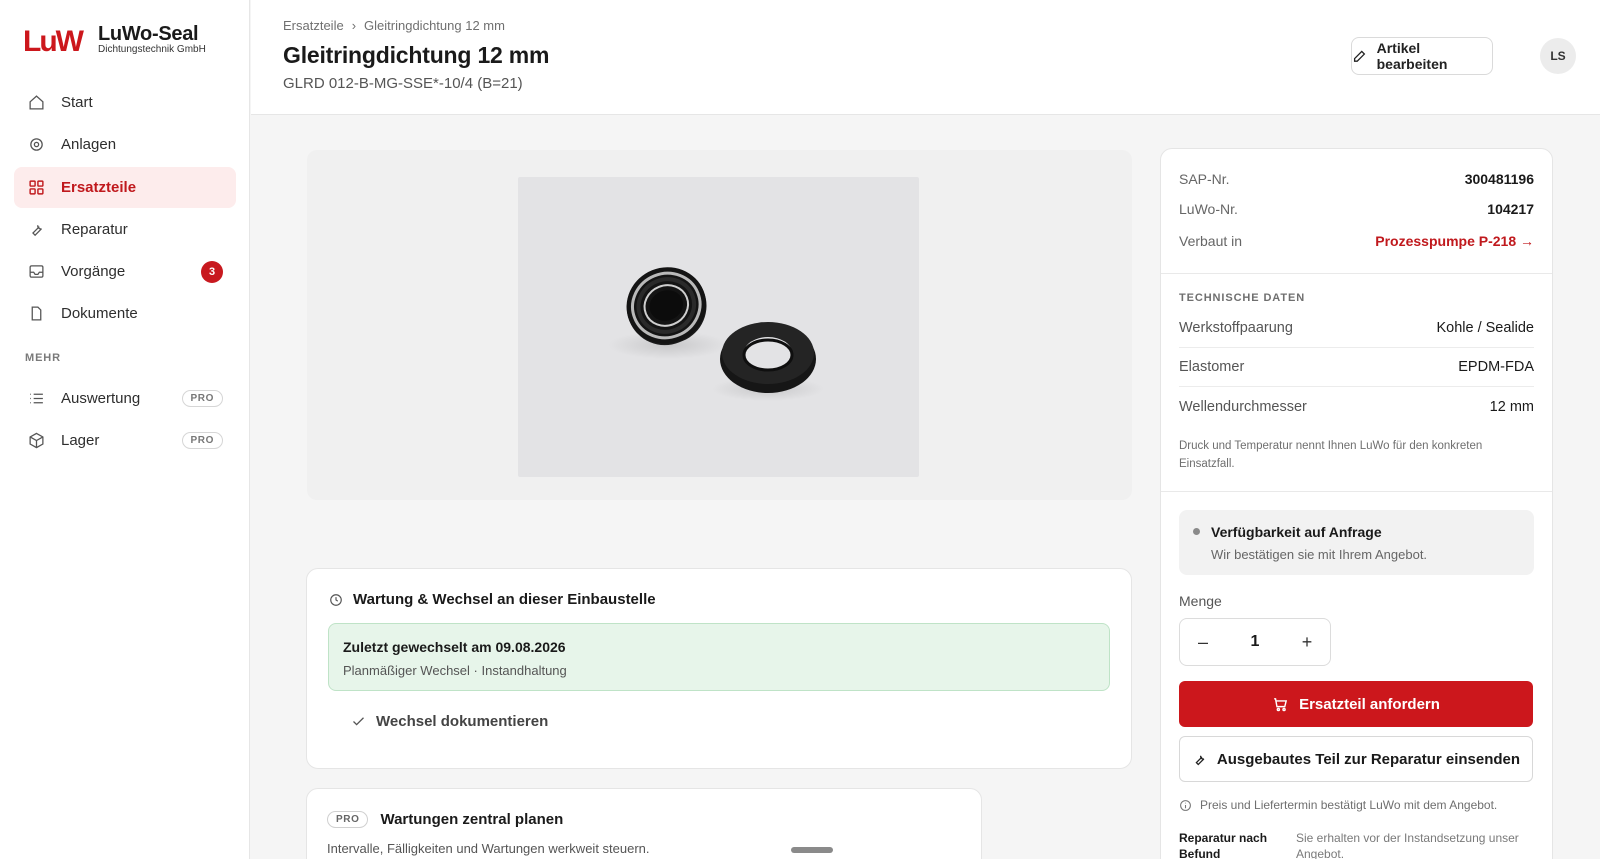  I want to click on grid-icon, so click(36, 187).